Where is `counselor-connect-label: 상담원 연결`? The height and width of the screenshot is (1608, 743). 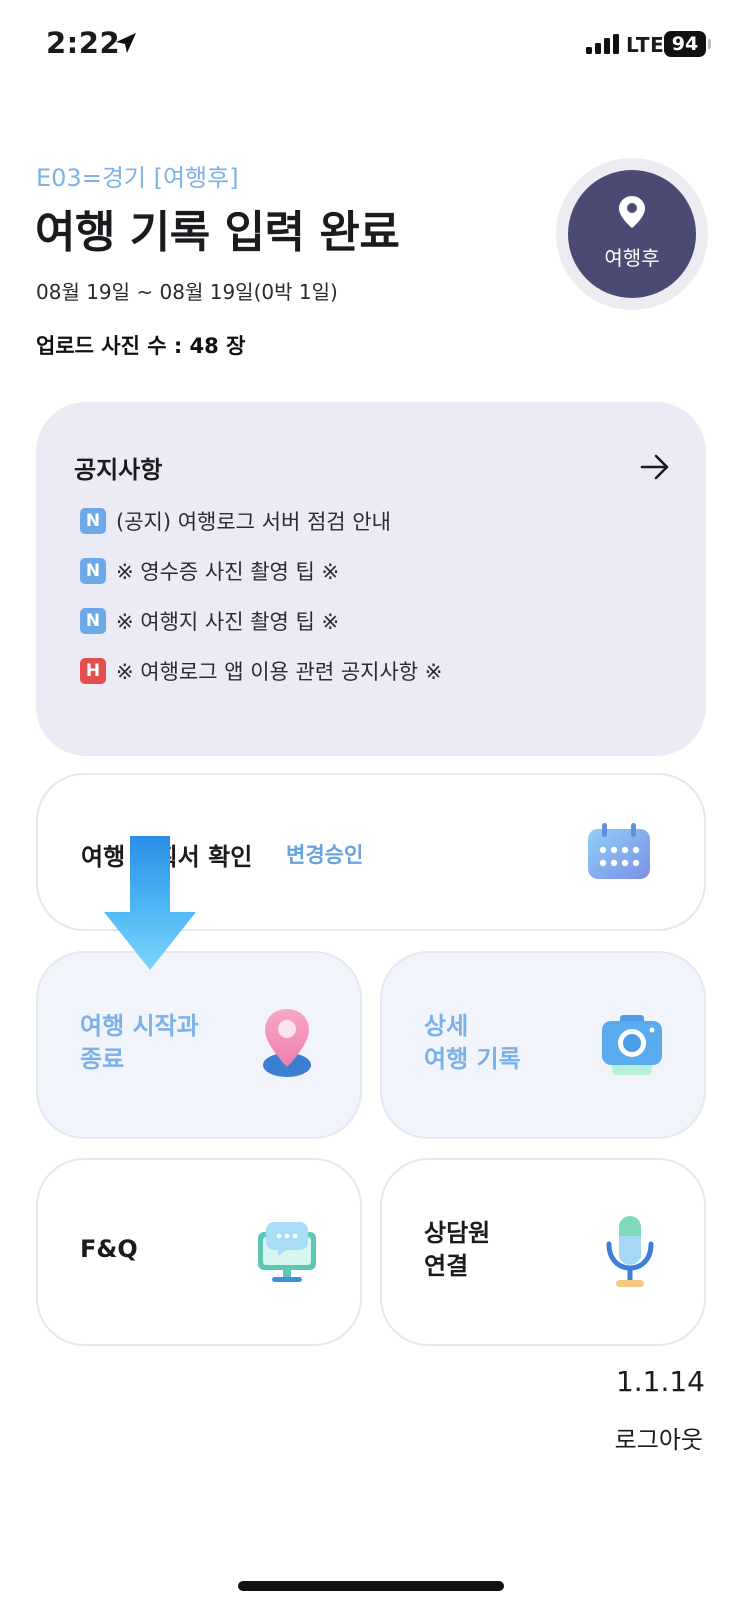
counselor-connect-label: 상담원 연결 is located at coordinates (457, 1250).